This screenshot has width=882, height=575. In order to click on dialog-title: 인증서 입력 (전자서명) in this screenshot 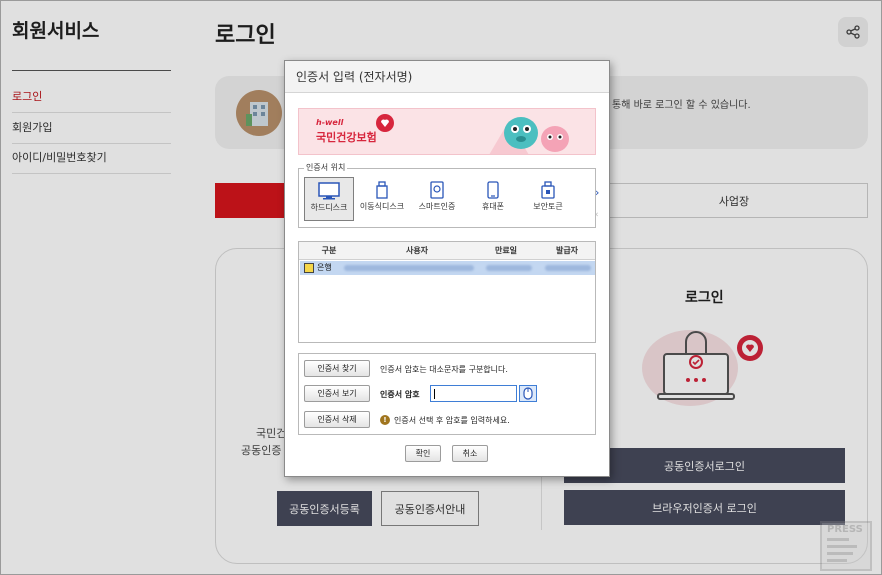, I will do `click(447, 77)`.